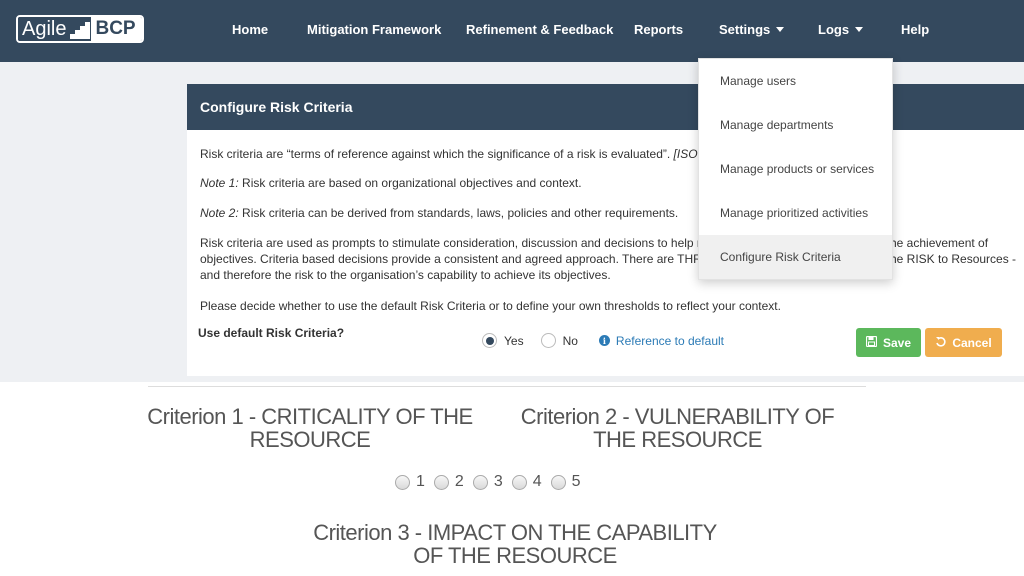  Describe the element at coordinates (871, 342) in the screenshot. I see `floppy-disk-icon` at that location.